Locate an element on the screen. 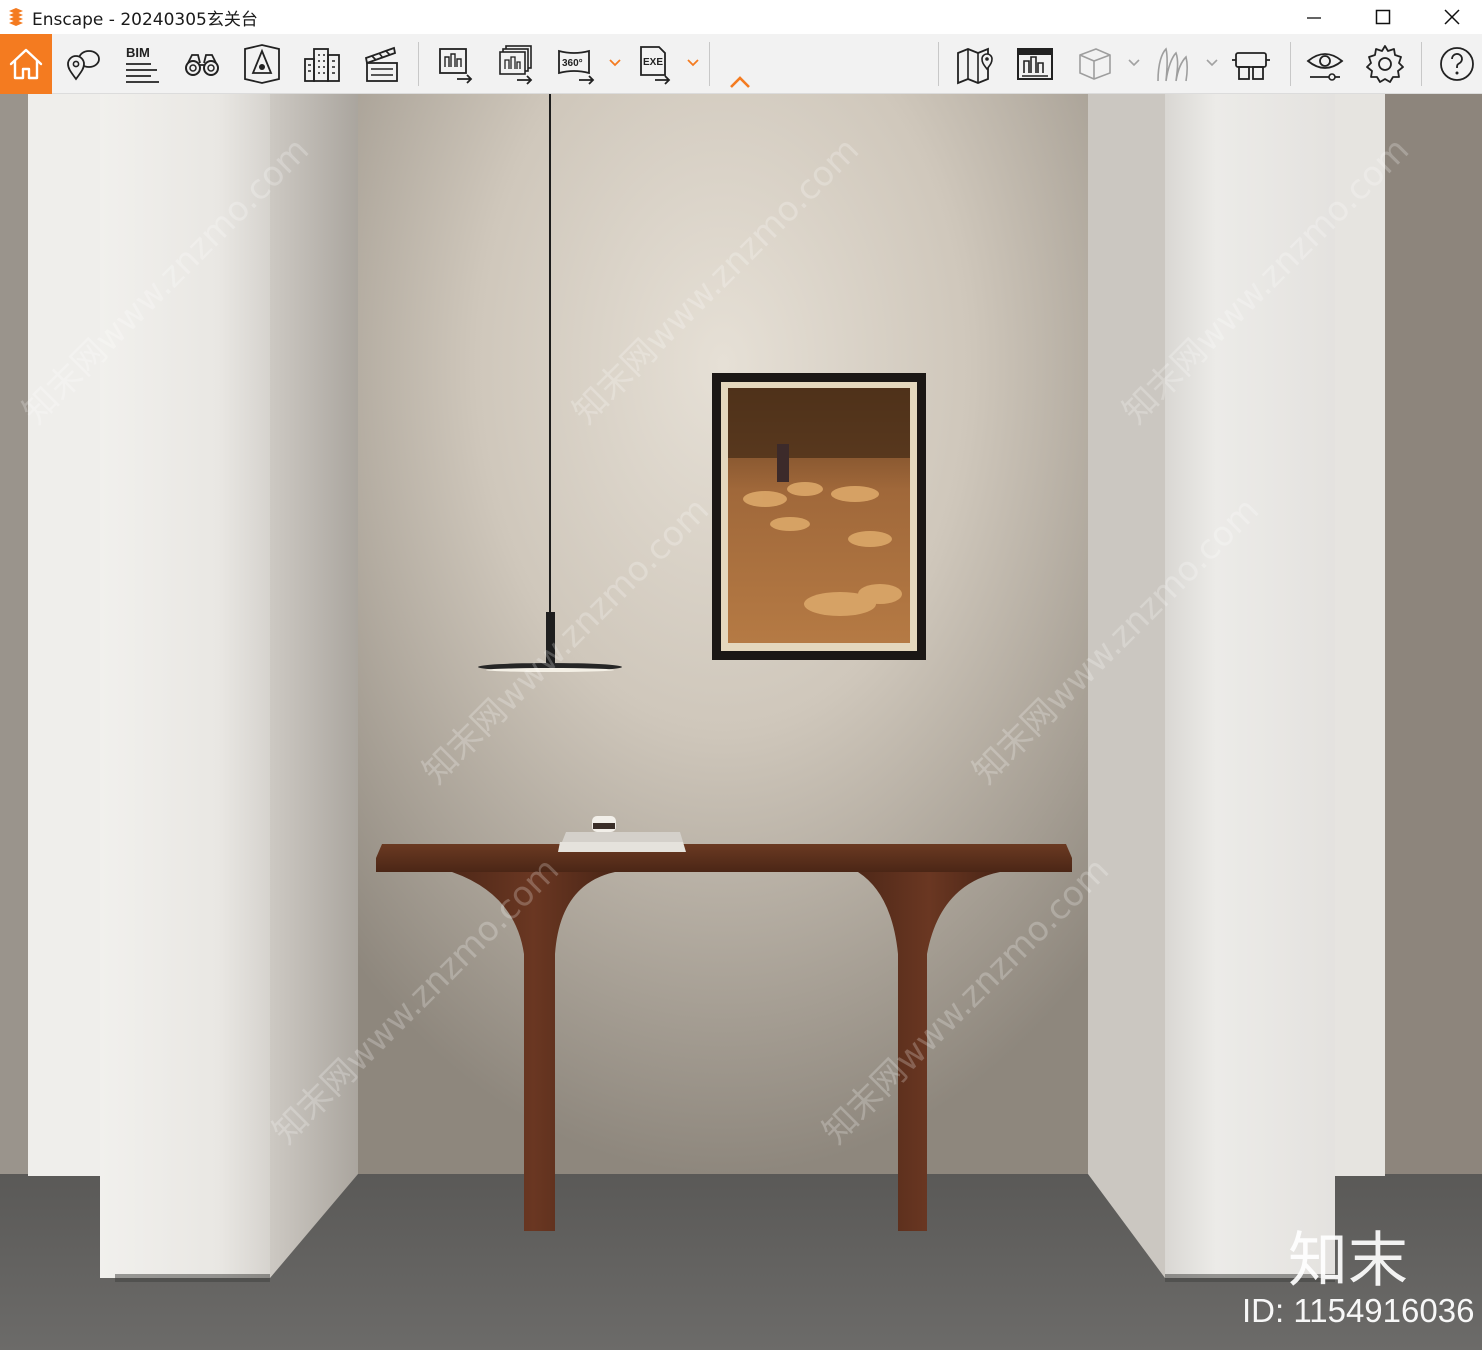 This screenshot has height=1350, width=1482. asset-library-button is located at coordinates (1035, 64).